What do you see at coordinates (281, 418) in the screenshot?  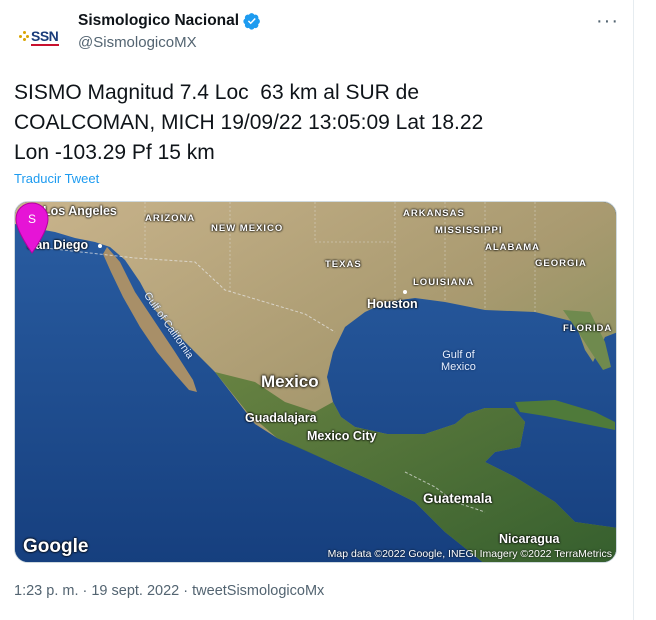 I see `label-guadalajara: Guadalajara` at bounding box center [281, 418].